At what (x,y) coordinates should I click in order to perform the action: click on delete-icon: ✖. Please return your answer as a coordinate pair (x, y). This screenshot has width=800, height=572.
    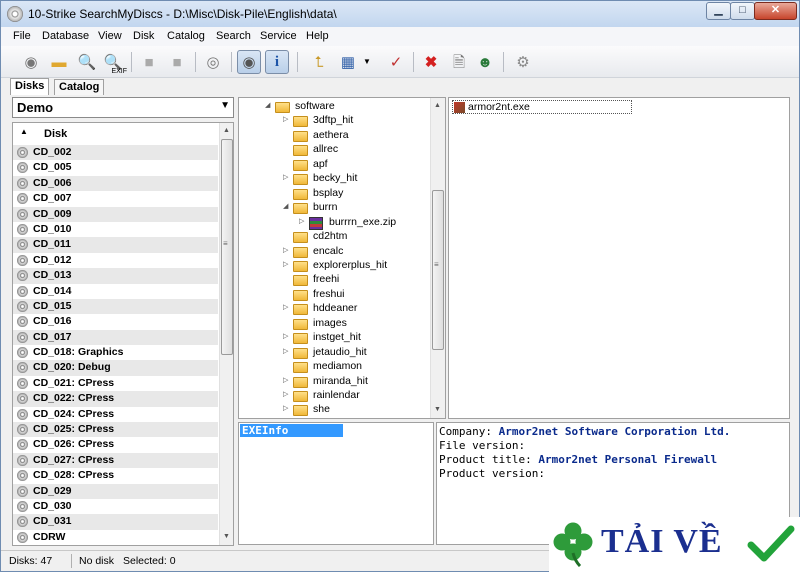
    Looking at the image, I should click on (431, 62).